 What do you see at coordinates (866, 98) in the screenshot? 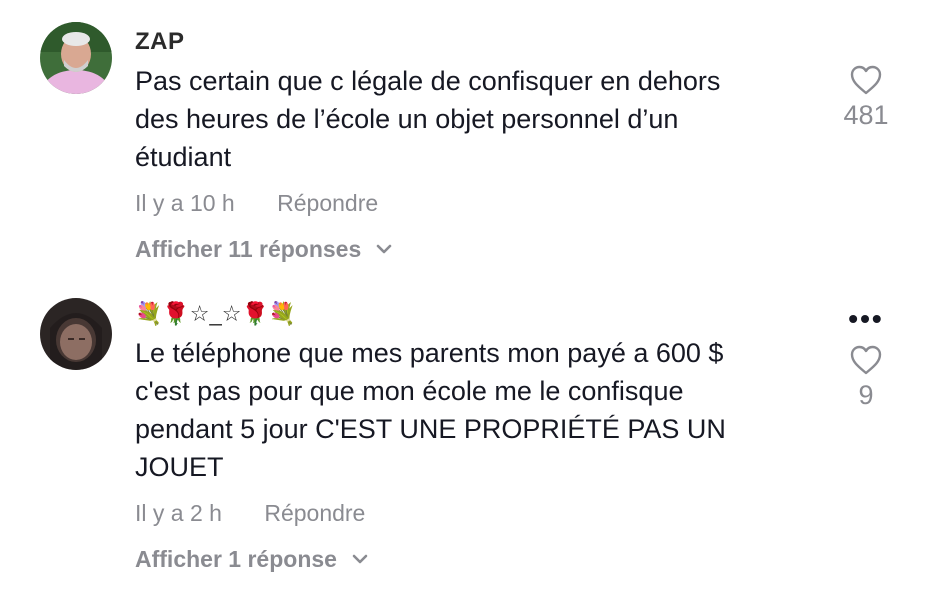
I see `like-column: 481` at bounding box center [866, 98].